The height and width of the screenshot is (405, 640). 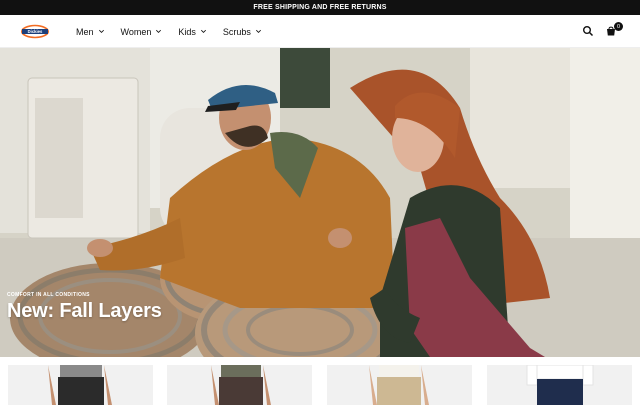 What do you see at coordinates (187, 31) in the screenshot?
I see `nav-label: Kids` at bounding box center [187, 31].